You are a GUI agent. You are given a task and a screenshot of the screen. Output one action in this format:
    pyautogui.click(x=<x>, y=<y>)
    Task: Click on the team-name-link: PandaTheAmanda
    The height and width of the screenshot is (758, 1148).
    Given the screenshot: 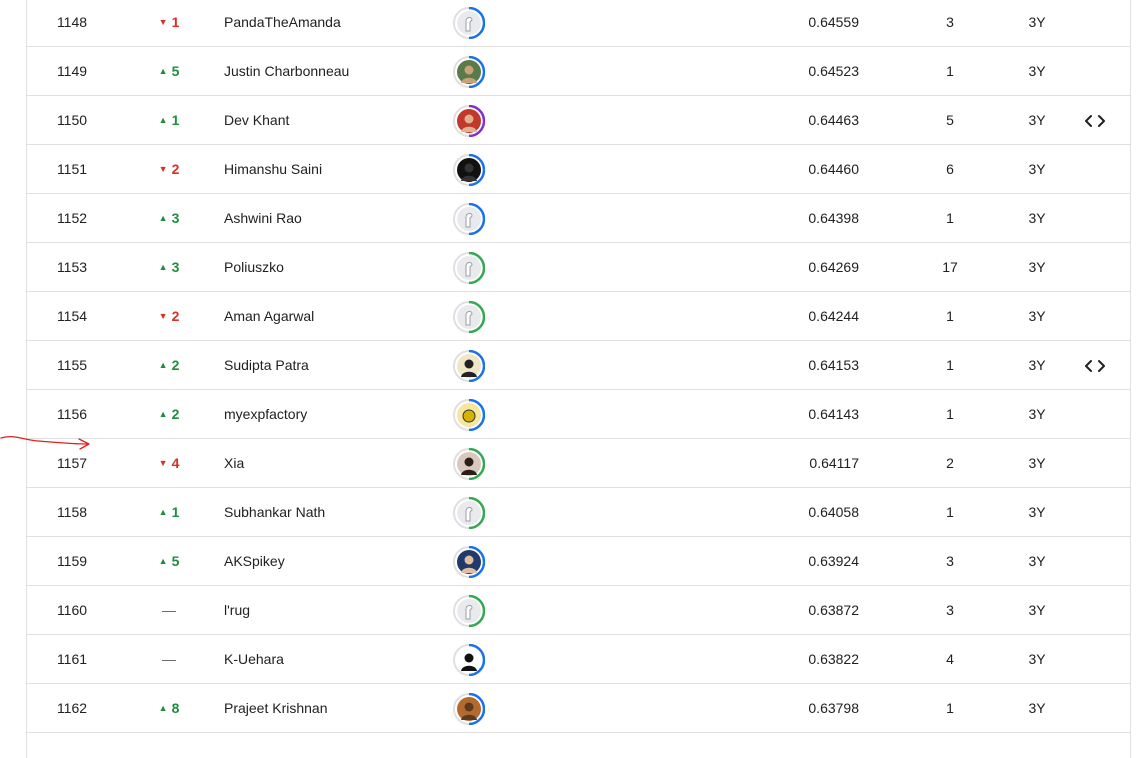 What is the action you would take?
    pyautogui.click(x=282, y=23)
    